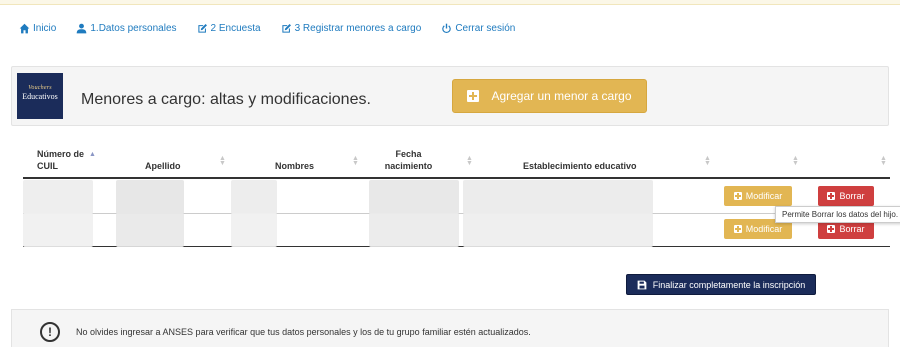 Image resolution: width=900 pixels, height=347 pixels. I want to click on save-icon, so click(642, 284).